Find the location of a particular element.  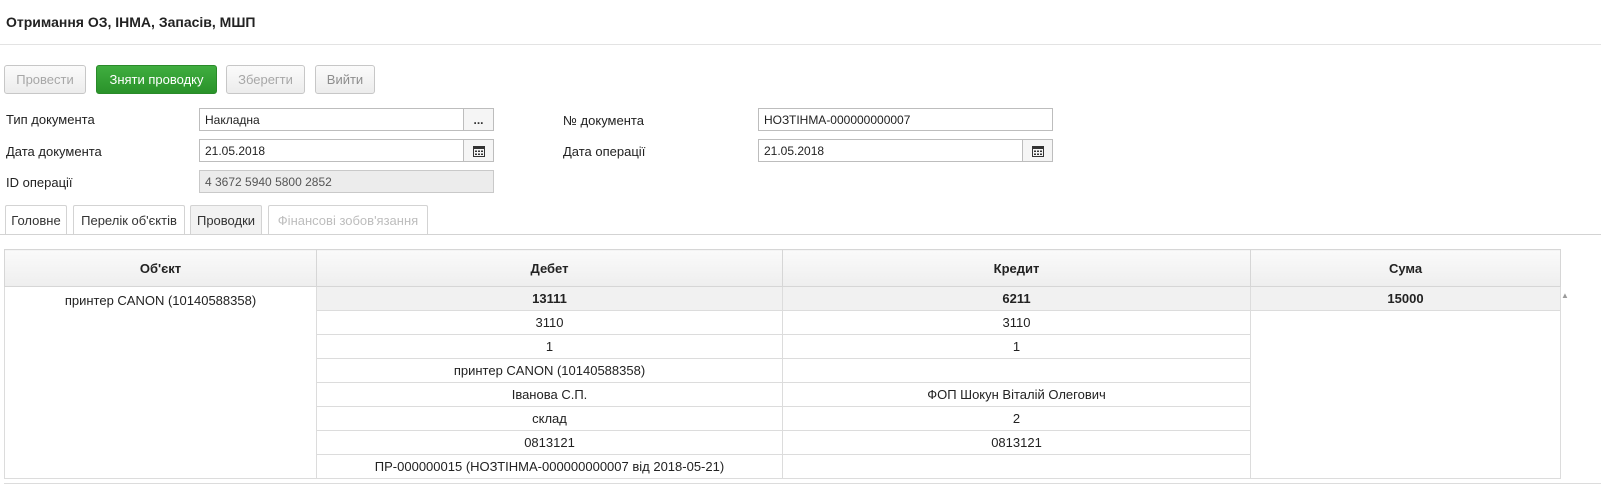

doc-date-value: 21.05.2018 is located at coordinates (235, 150).